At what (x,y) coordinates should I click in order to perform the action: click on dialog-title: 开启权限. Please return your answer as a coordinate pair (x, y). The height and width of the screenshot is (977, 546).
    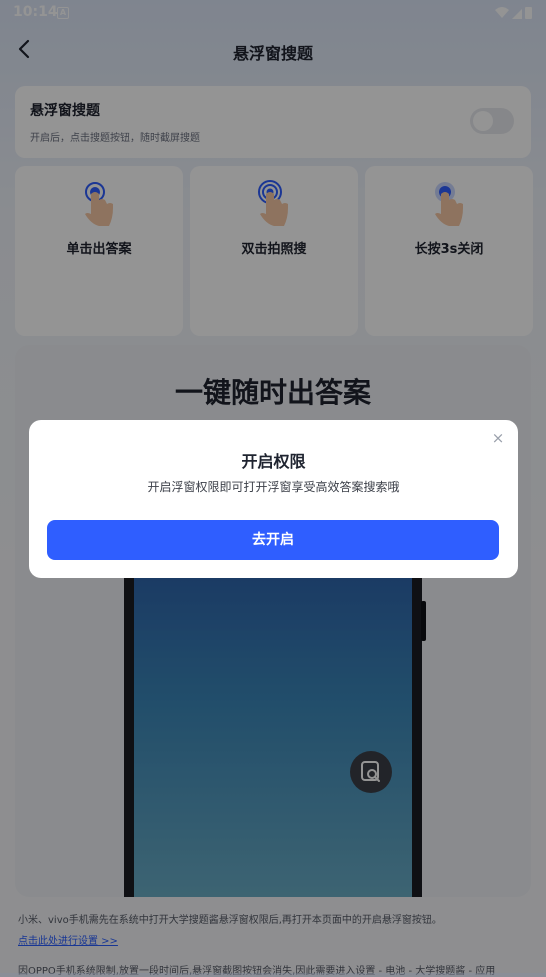
    Looking at the image, I should click on (273, 461).